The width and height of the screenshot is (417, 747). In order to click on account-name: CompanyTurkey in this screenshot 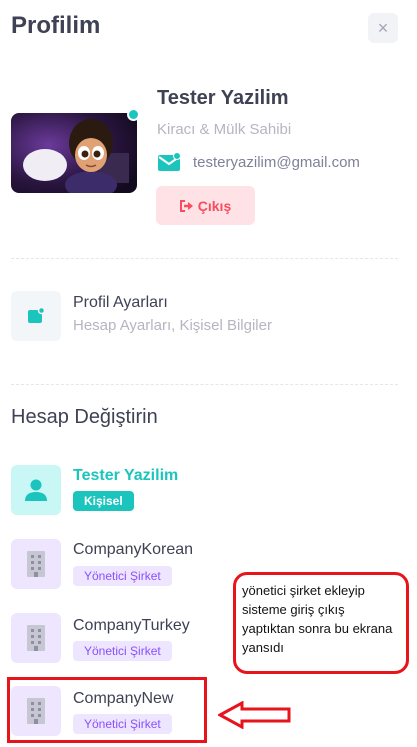, I will do `click(131, 626)`.